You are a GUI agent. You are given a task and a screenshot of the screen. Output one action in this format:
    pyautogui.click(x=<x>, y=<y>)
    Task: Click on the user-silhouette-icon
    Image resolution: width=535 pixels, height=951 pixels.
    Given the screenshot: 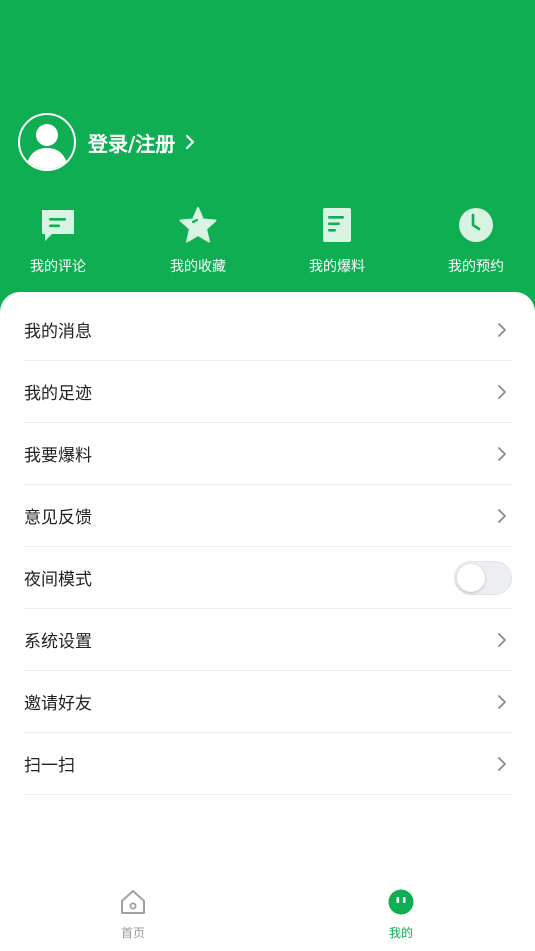 What is the action you would take?
    pyautogui.click(x=47, y=146)
    